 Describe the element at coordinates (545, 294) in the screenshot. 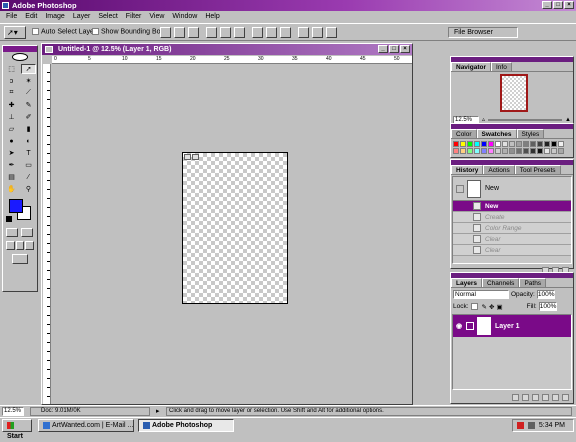

I see `opacity-input: 100%` at that location.